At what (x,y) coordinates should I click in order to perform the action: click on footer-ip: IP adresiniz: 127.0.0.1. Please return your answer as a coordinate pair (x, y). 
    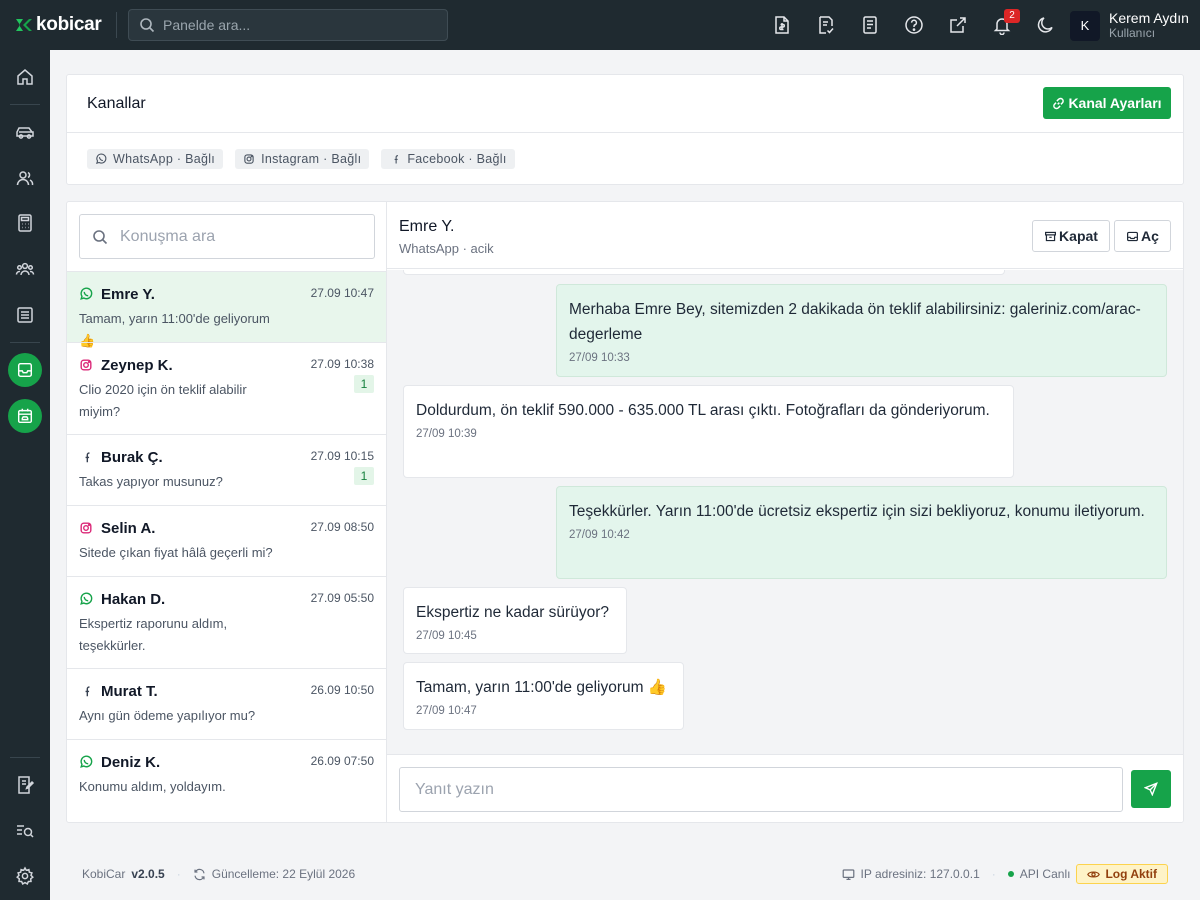
    Looking at the image, I should click on (920, 874).